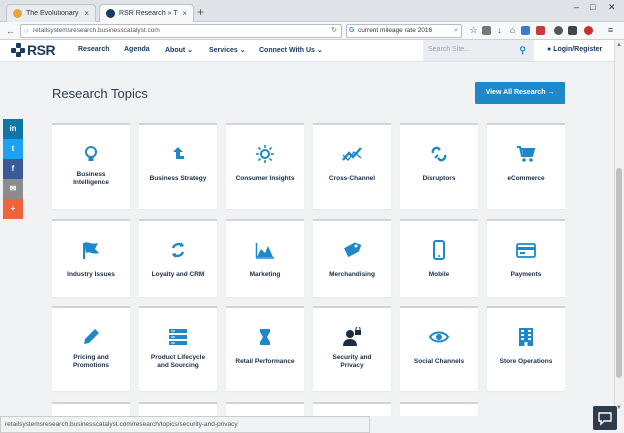 This screenshot has width=624, height=433. I want to click on topic-card-label: Product Lifecycle and Sourcing, so click(178, 361).